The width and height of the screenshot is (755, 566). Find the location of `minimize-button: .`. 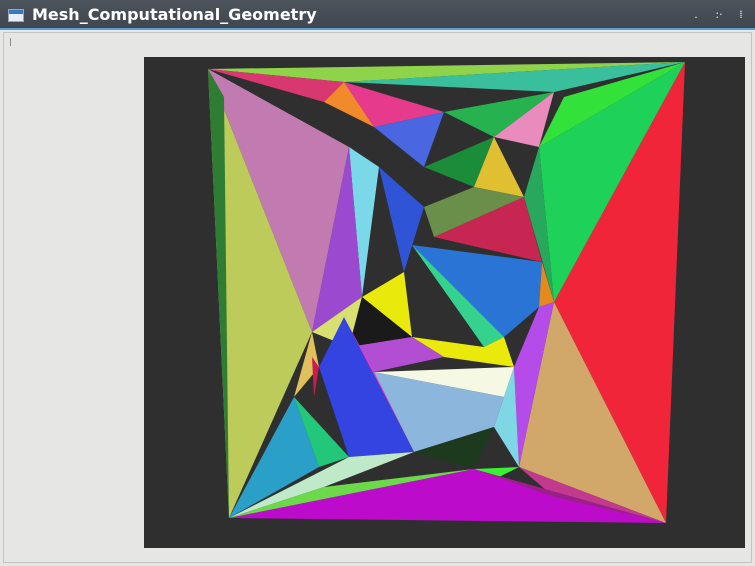

minimize-button: . is located at coordinates (696, 15).